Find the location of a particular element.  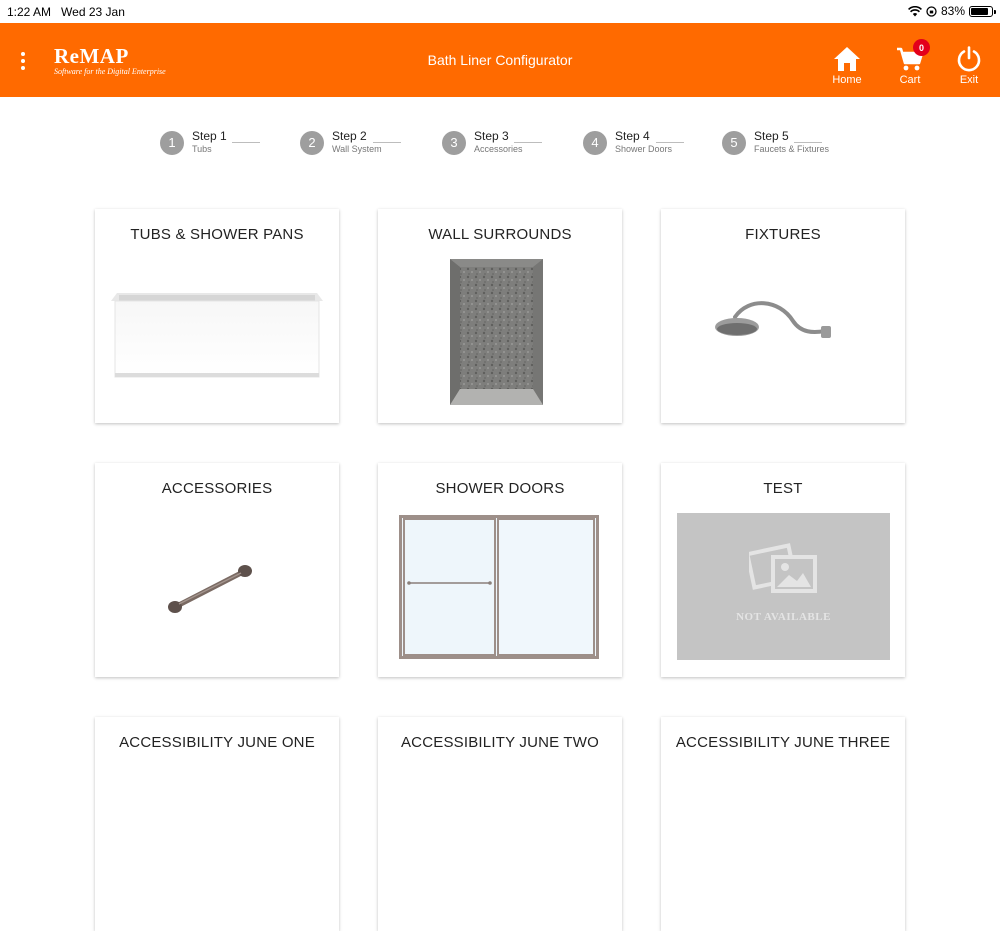

power-icon is located at coordinates (969, 59).